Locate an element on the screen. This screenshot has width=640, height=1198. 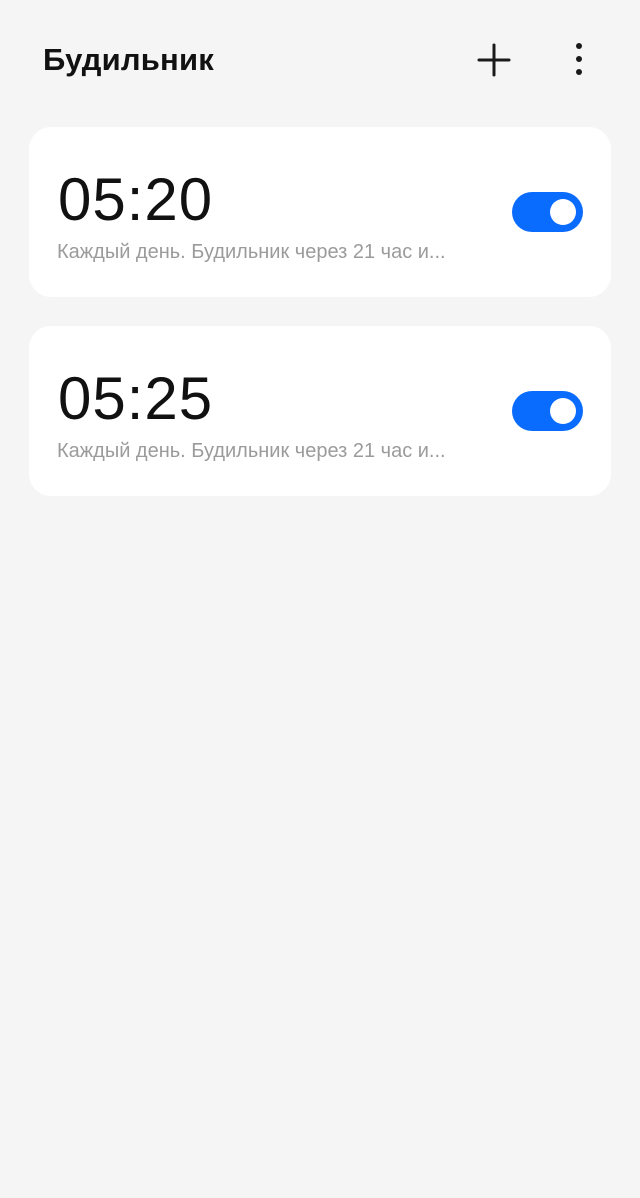
top-bar: Будильник is located at coordinates (320, 60).